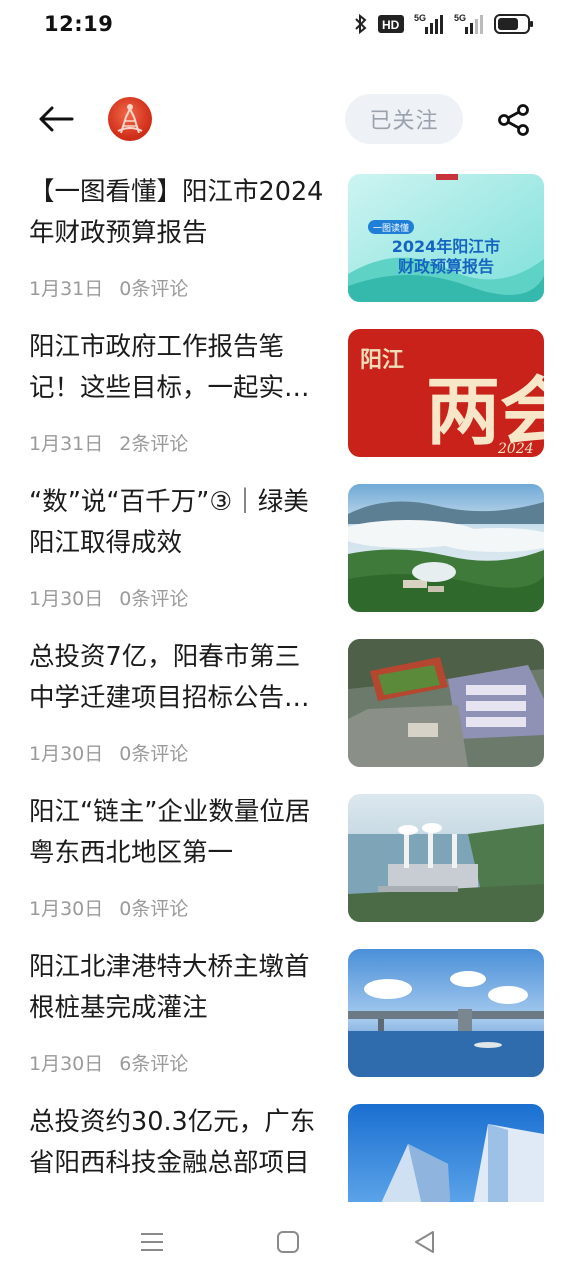  What do you see at coordinates (446, 246) in the screenshot?
I see `svg-text: 2024年阳江市` at bounding box center [446, 246].